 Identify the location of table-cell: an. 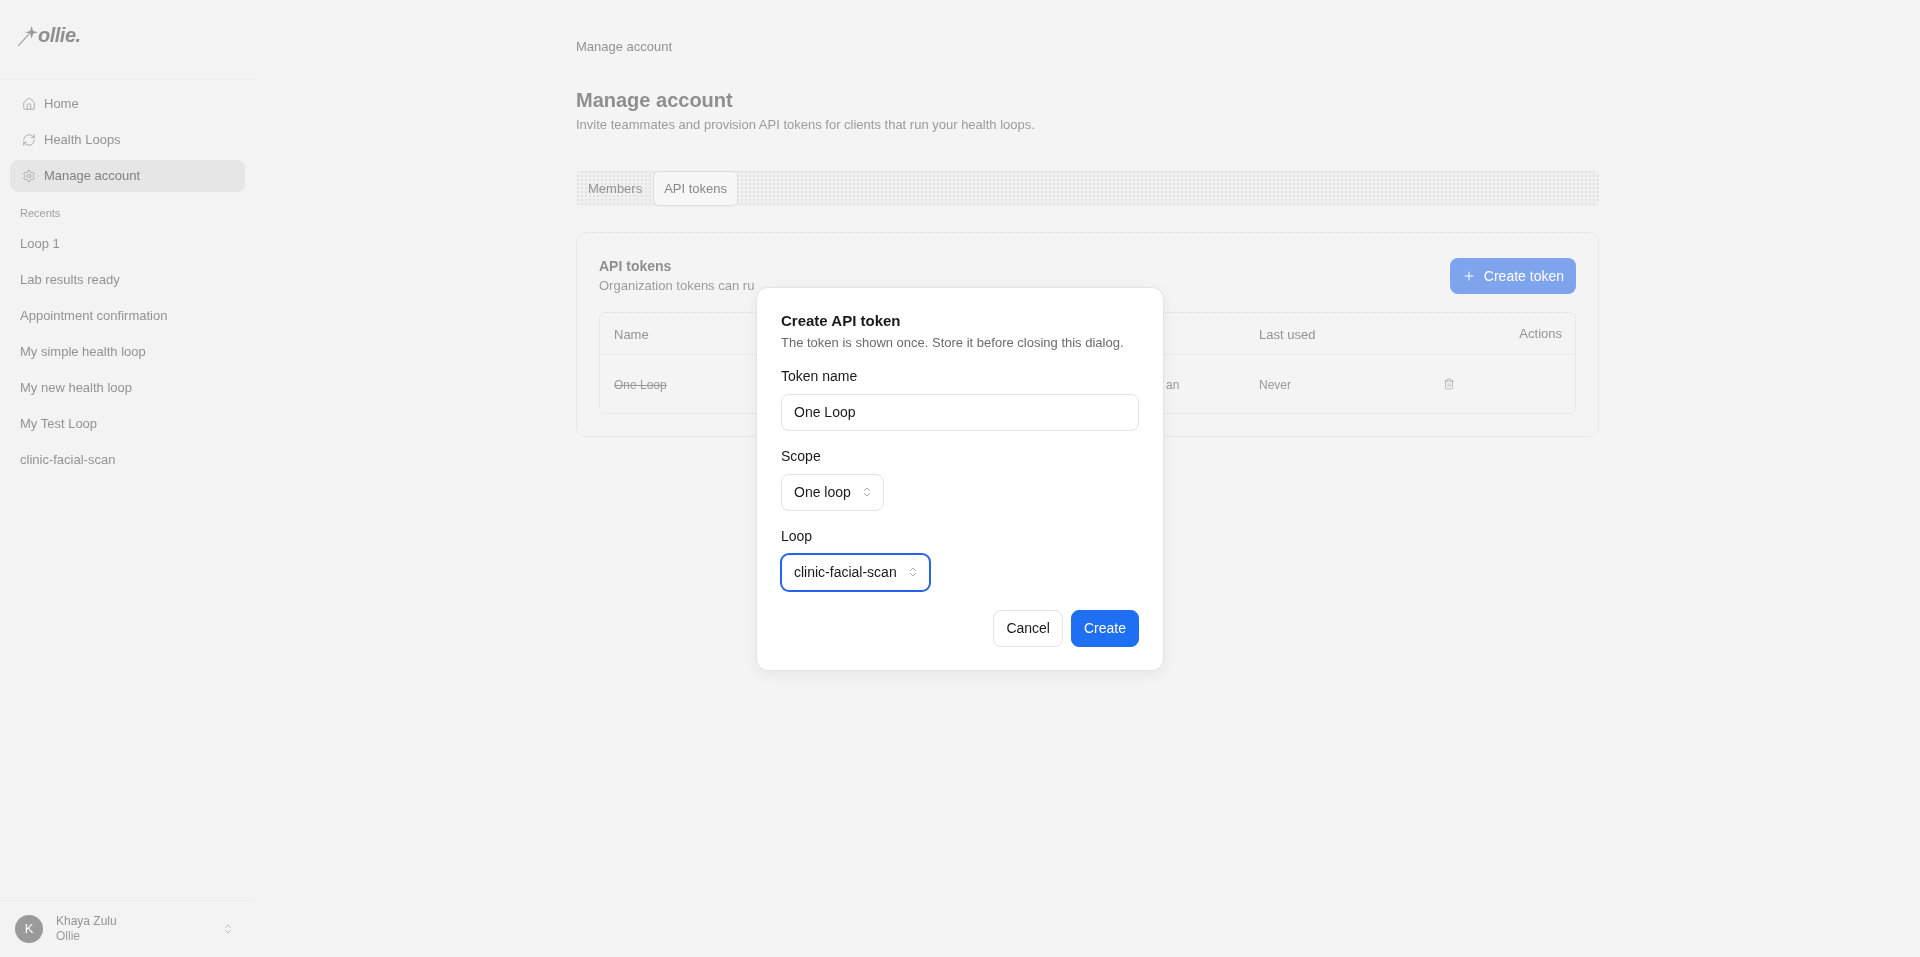
(1173, 385).